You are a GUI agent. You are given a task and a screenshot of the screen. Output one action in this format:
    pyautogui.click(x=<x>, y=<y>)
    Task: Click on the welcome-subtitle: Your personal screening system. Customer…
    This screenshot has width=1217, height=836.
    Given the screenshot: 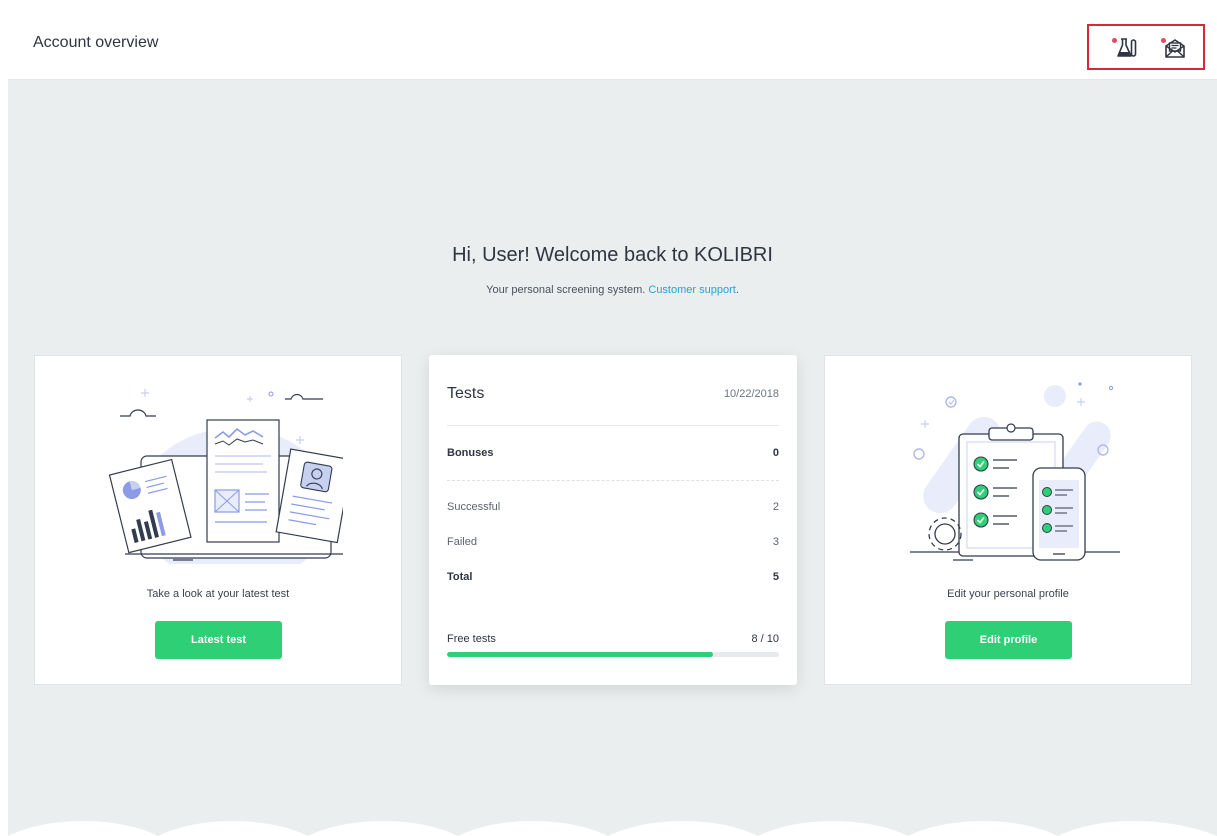 What is the action you would take?
    pyautogui.click(x=612, y=290)
    